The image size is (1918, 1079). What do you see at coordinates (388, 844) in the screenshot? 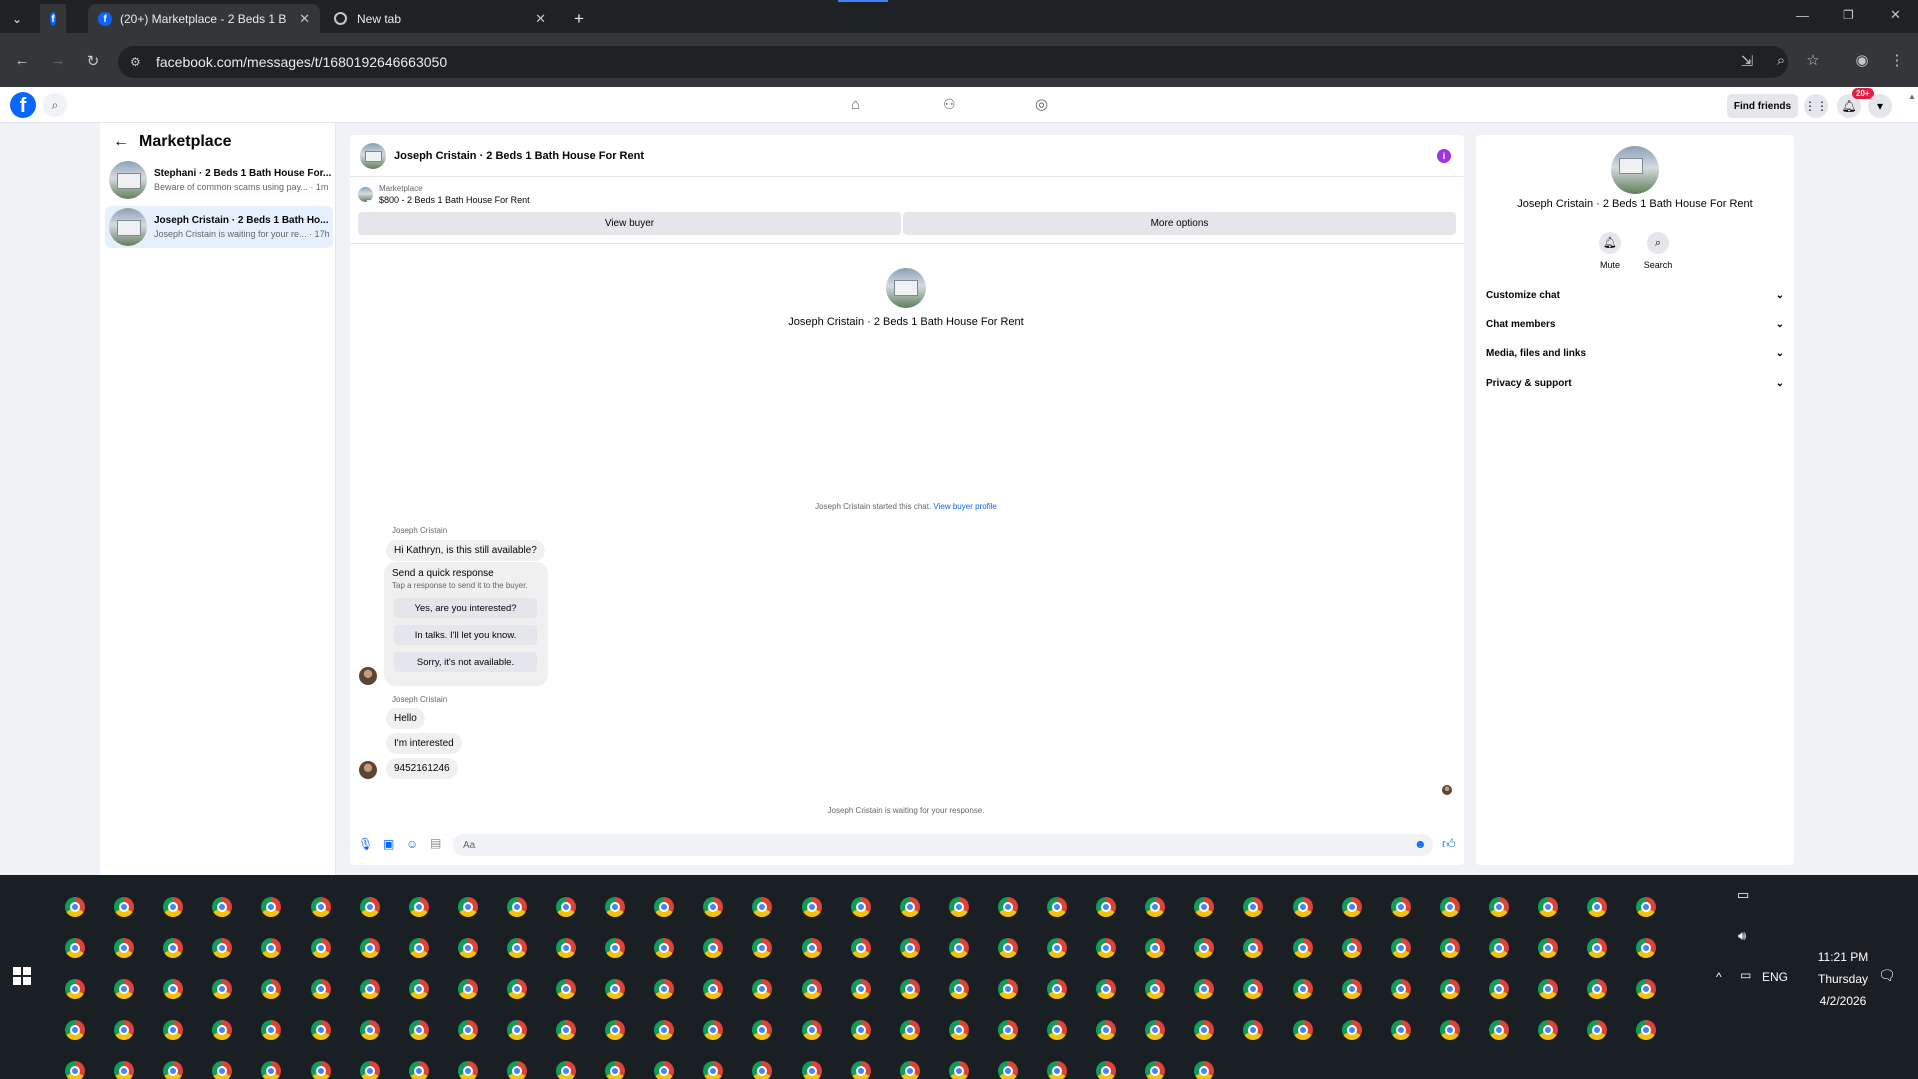
I see `photo-icon: ▣` at bounding box center [388, 844].